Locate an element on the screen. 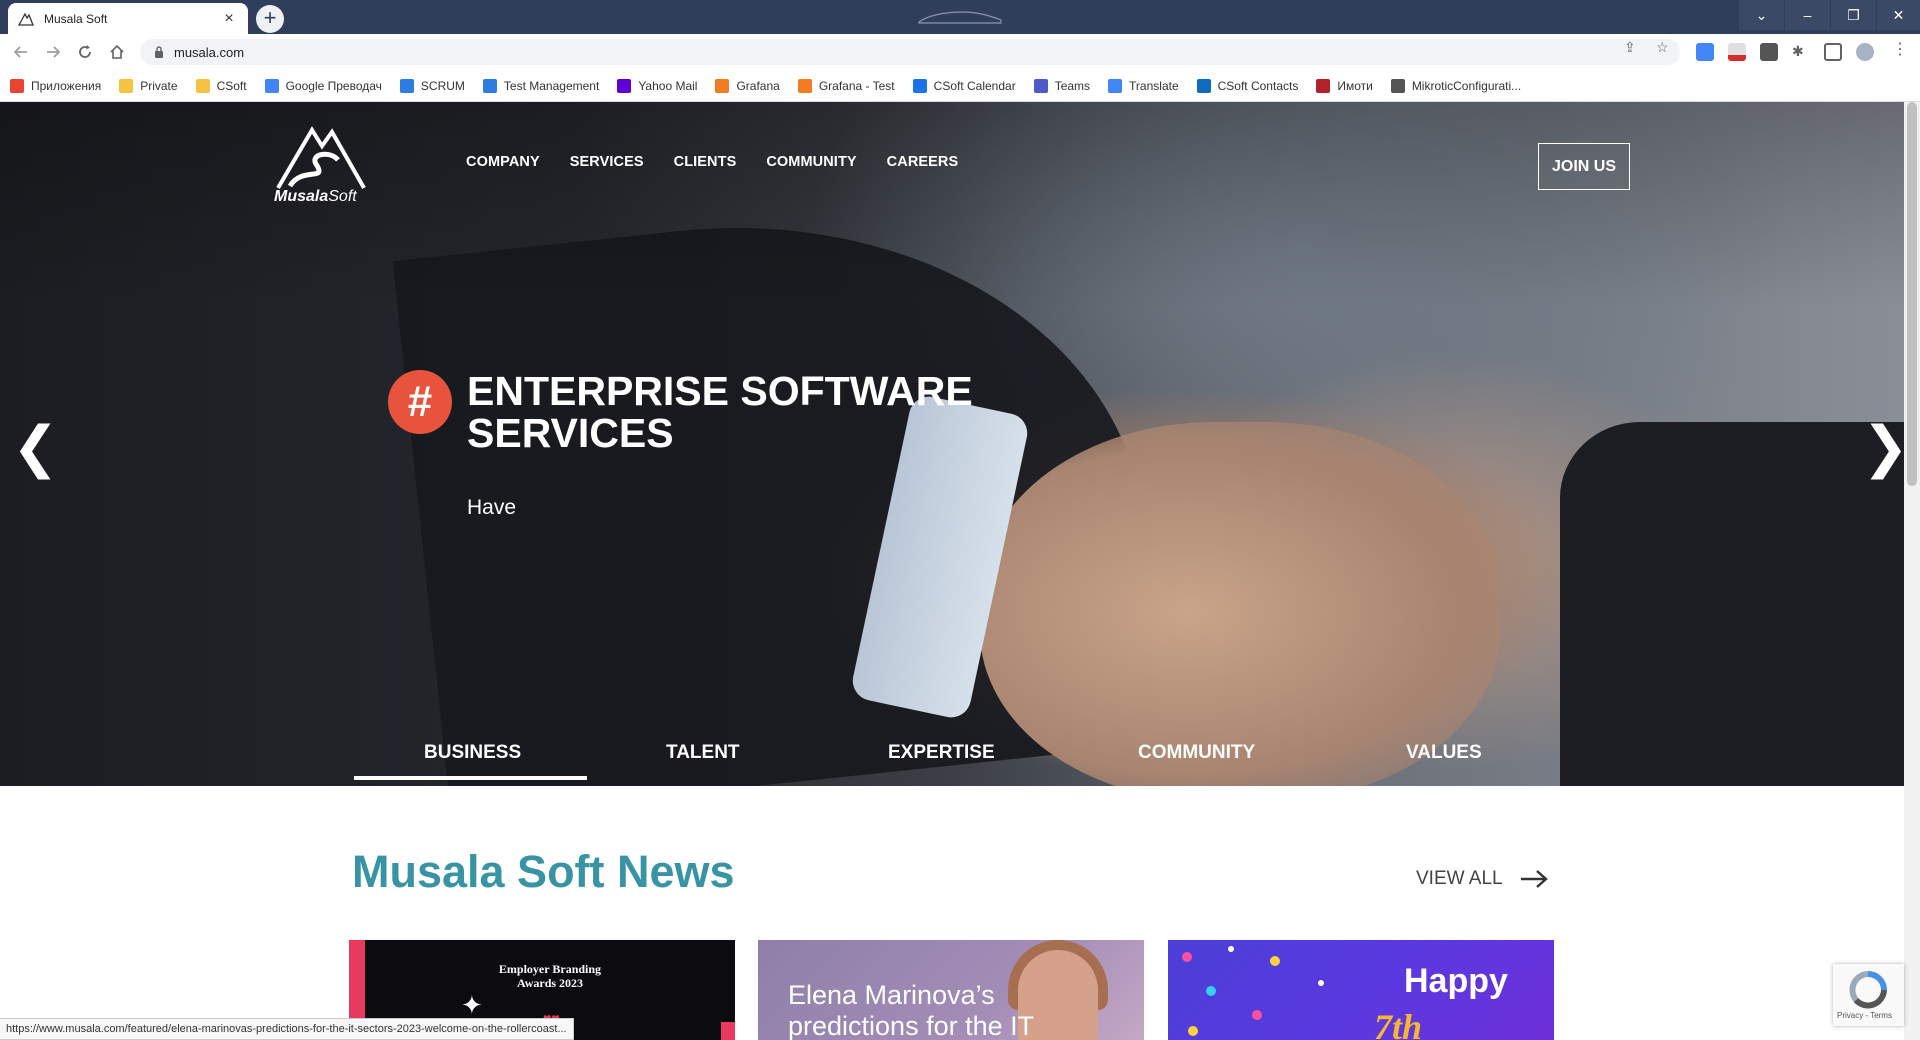 The image size is (1920, 1040). tab-title: Musala Soft is located at coordinates (76, 18).